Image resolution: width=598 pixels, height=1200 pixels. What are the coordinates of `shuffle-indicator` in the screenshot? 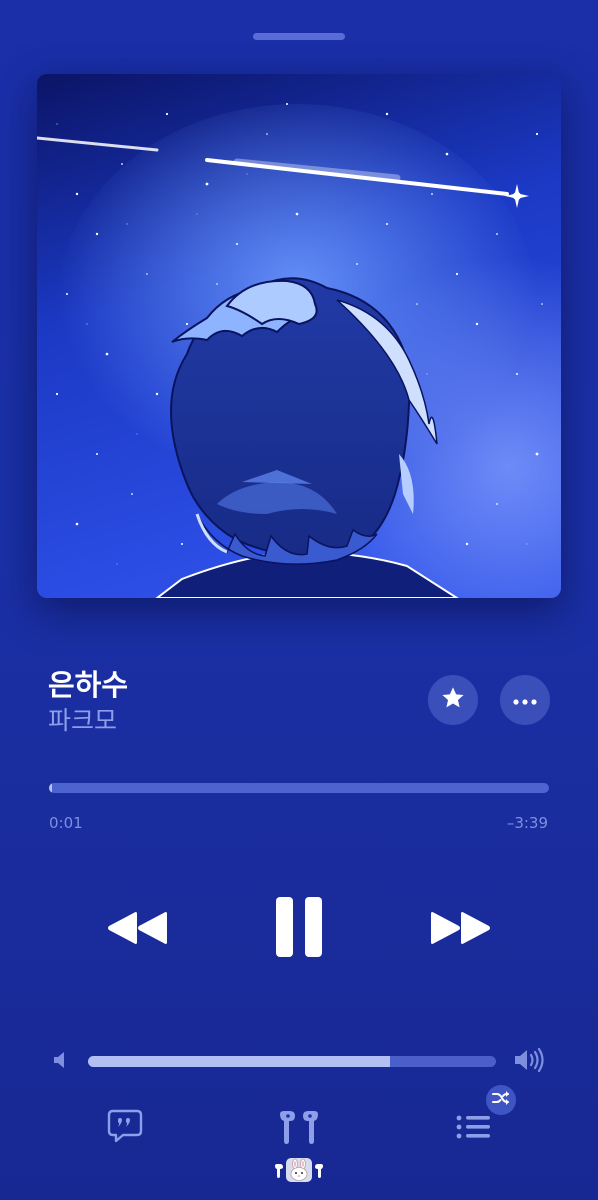 It's located at (501, 1100).